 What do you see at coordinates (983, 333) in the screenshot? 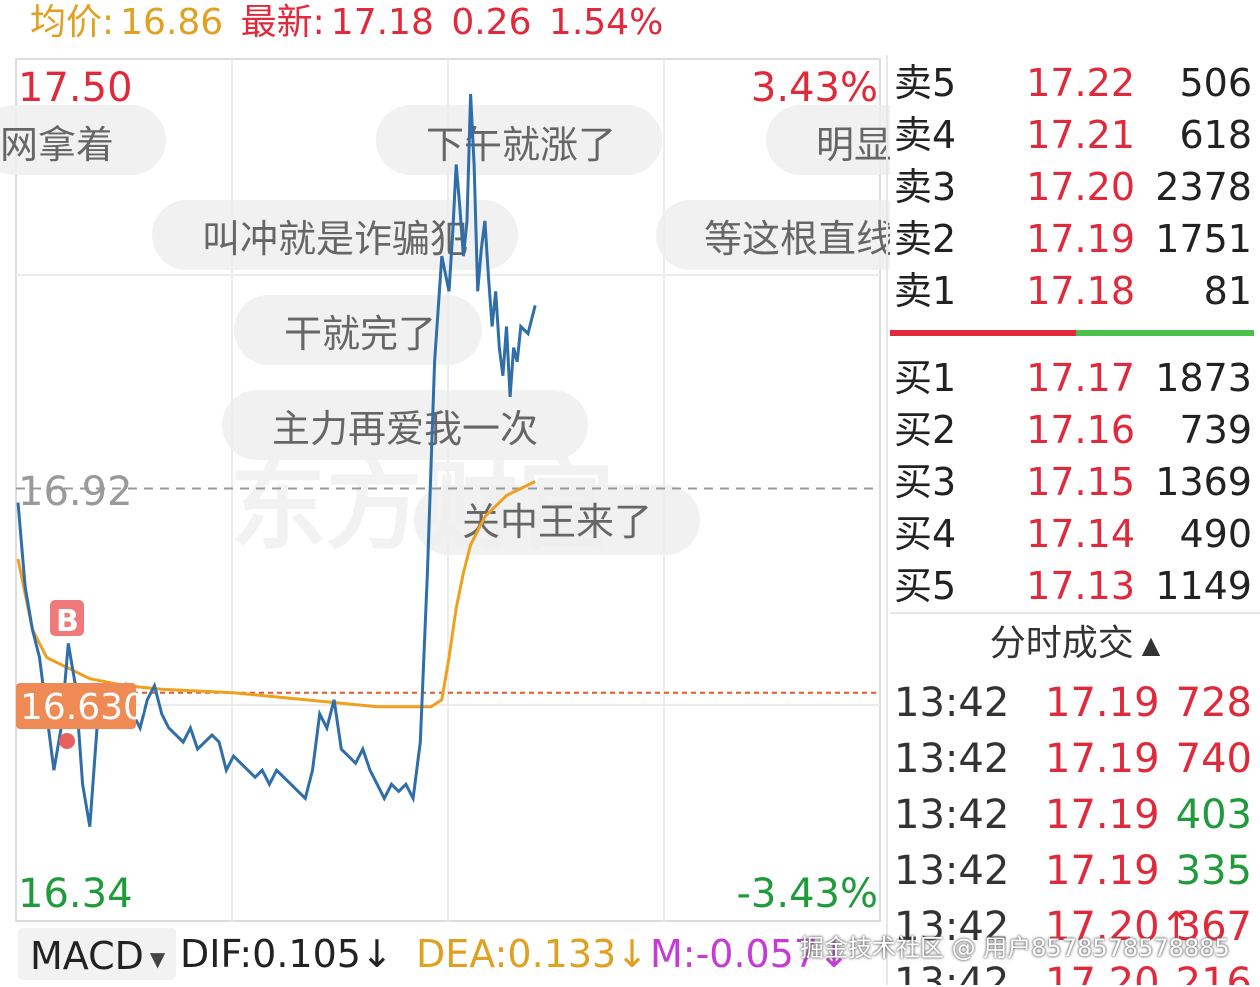
I see `sell-ratio-fill` at bounding box center [983, 333].